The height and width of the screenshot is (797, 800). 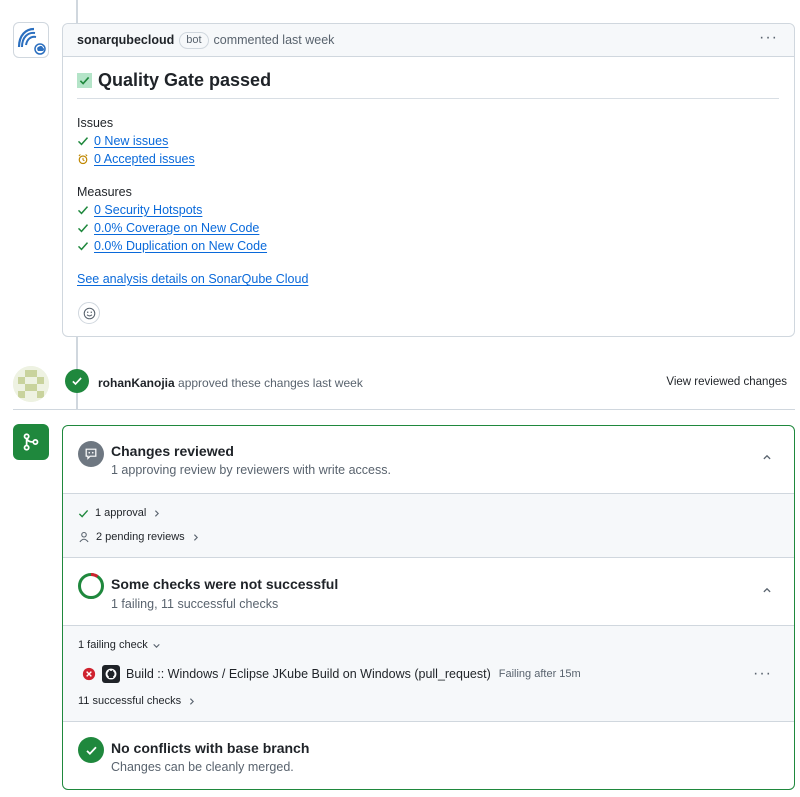 I want to click on bot-badge: bot, so click(x=194, y=40).